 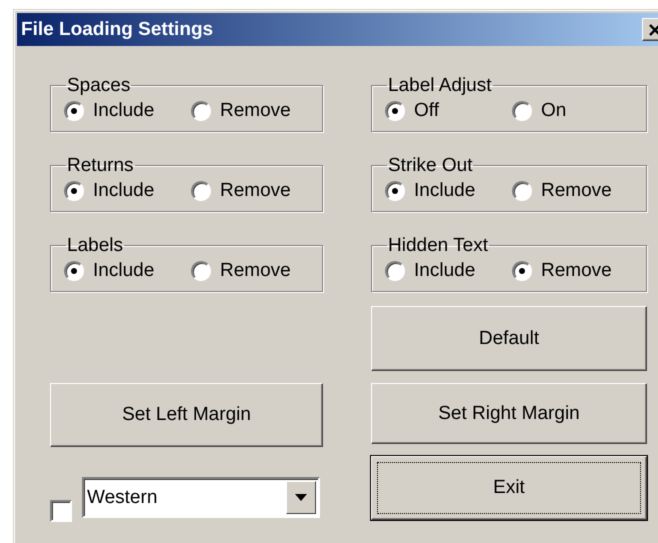 What do you see at coordinates (100, 165) in the screenshot?
I see `group-label: Returns` at bounding box center [100, 165].